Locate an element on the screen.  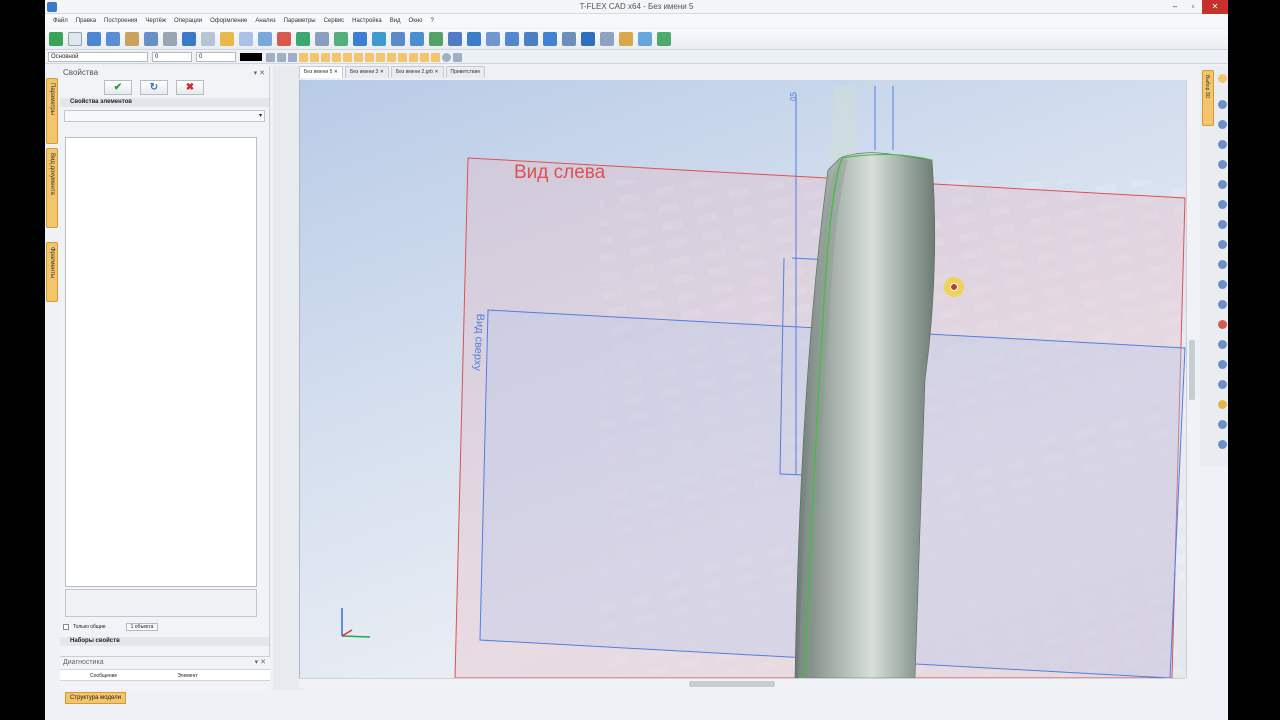
redo-icon is located at coordinates (208, 39).